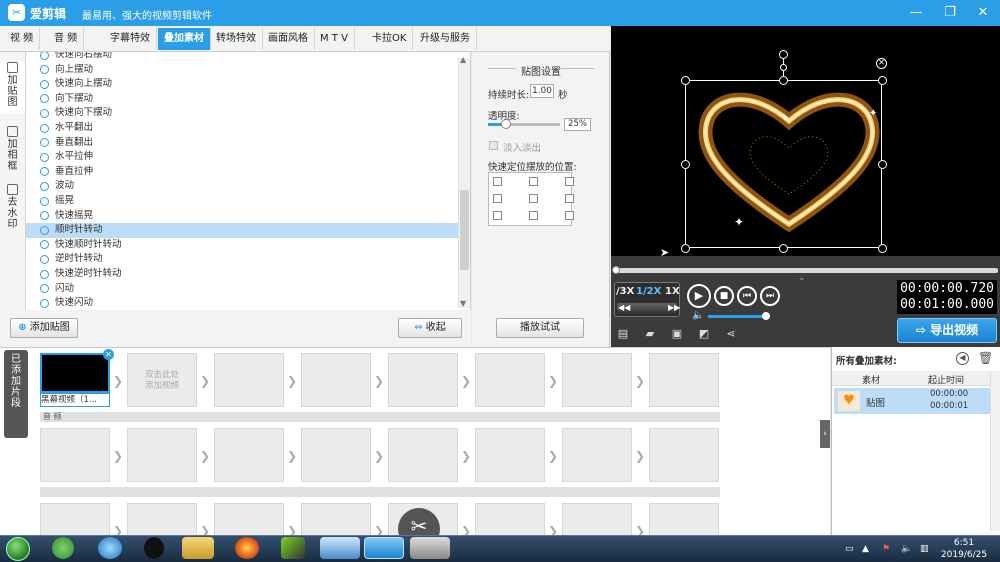 The height and width of the screenshot is (562, 1000). I want to click on effect-item: 快速闪动, so click(242, 303).